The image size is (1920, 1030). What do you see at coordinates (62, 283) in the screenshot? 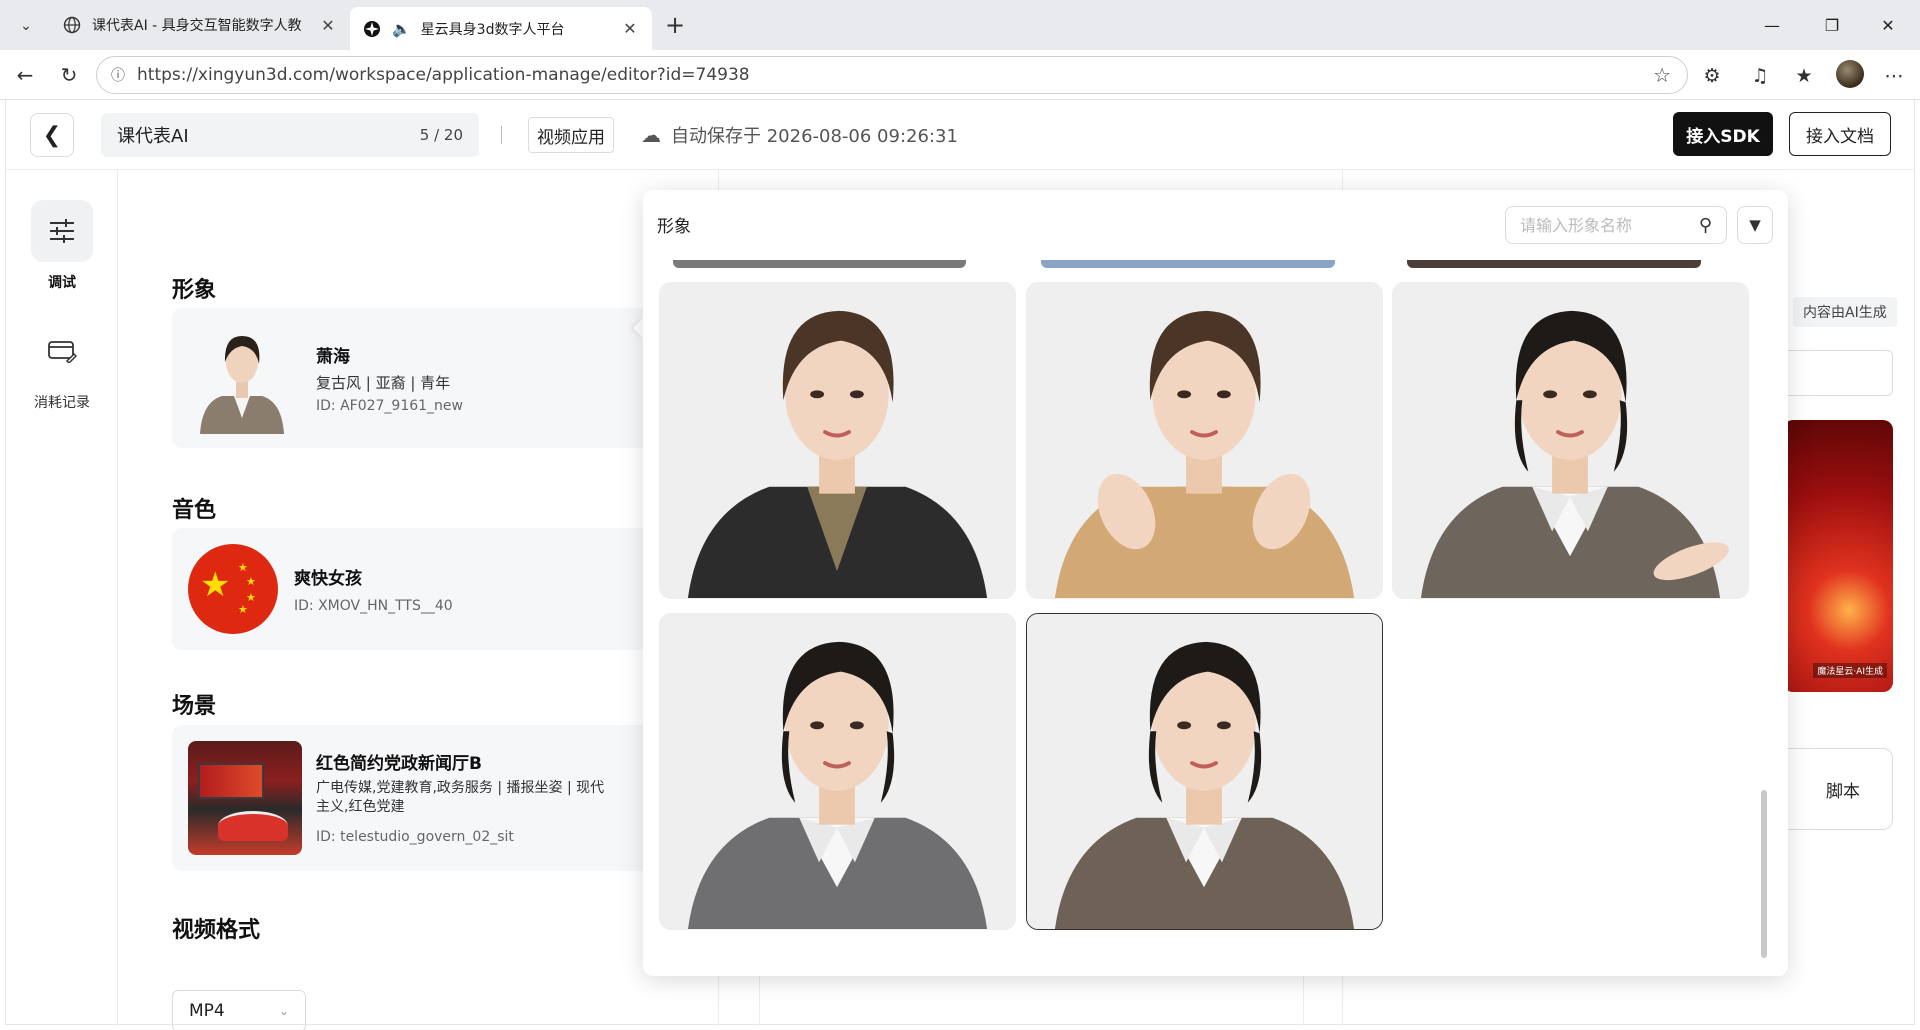
I see `nav-label: 调试` at bounding box center [62, 283].